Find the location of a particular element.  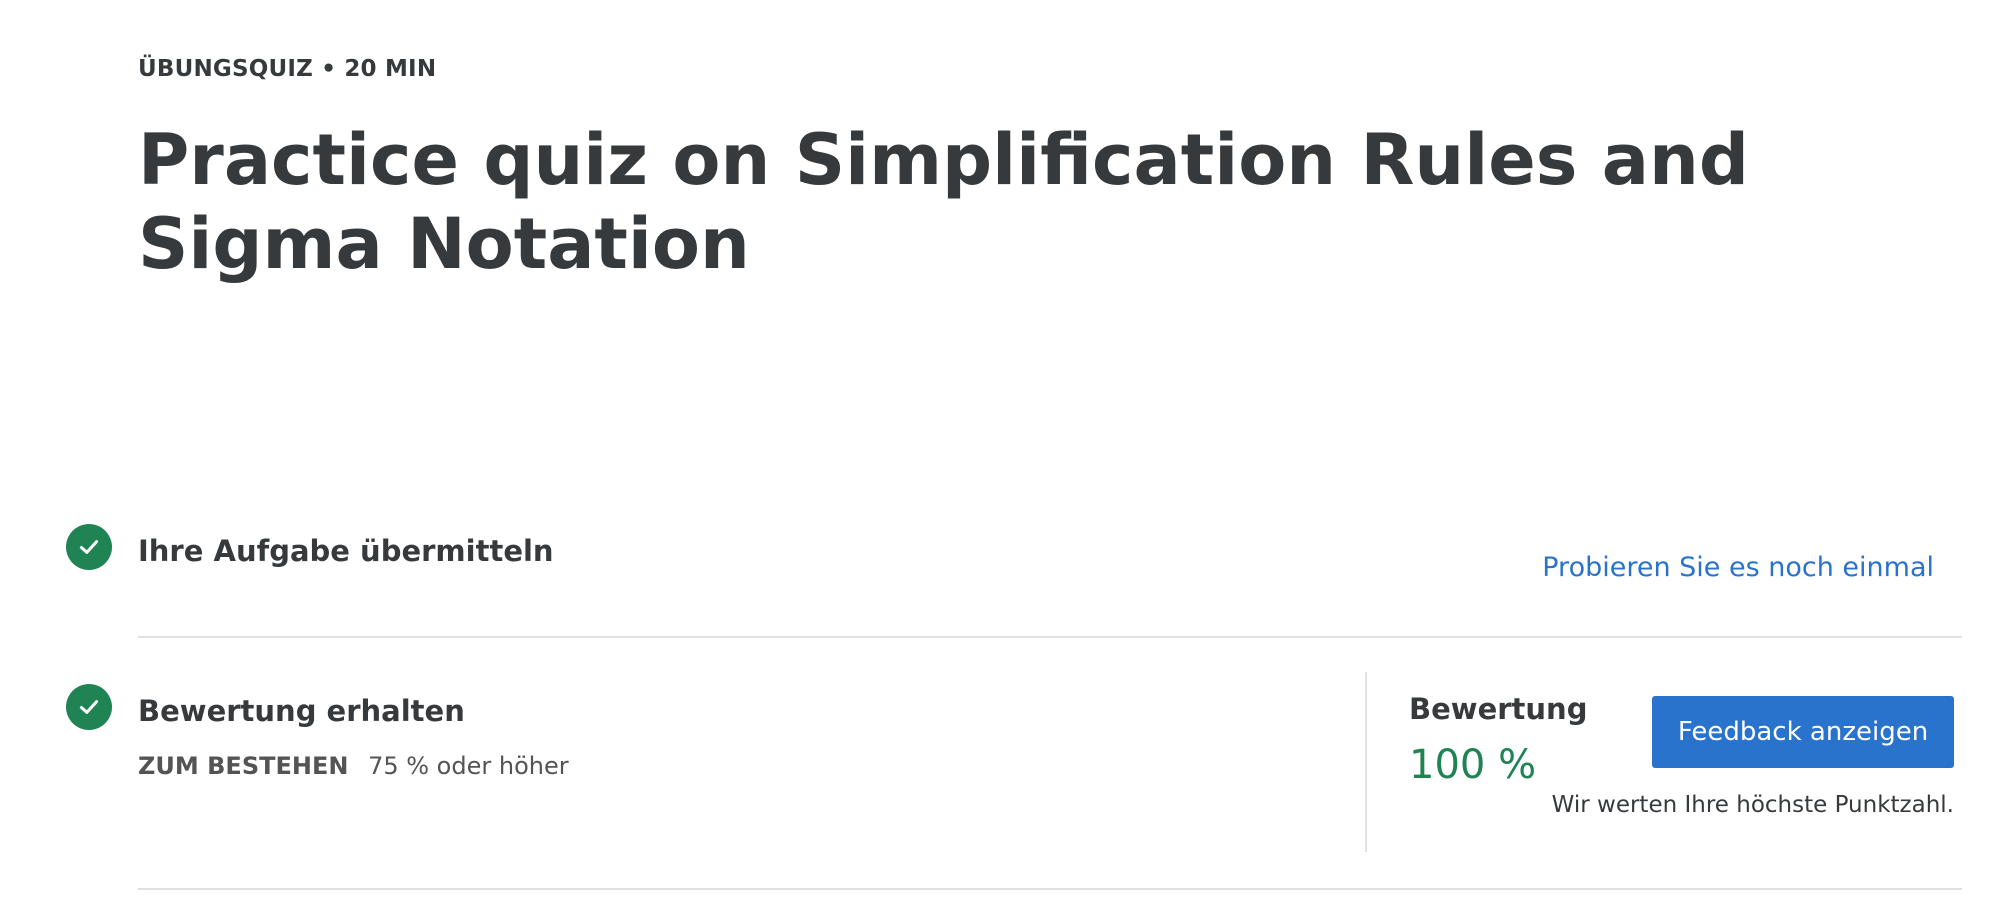

feedback-button: Feedback anzeigen is located at coordinates (1803, 732).